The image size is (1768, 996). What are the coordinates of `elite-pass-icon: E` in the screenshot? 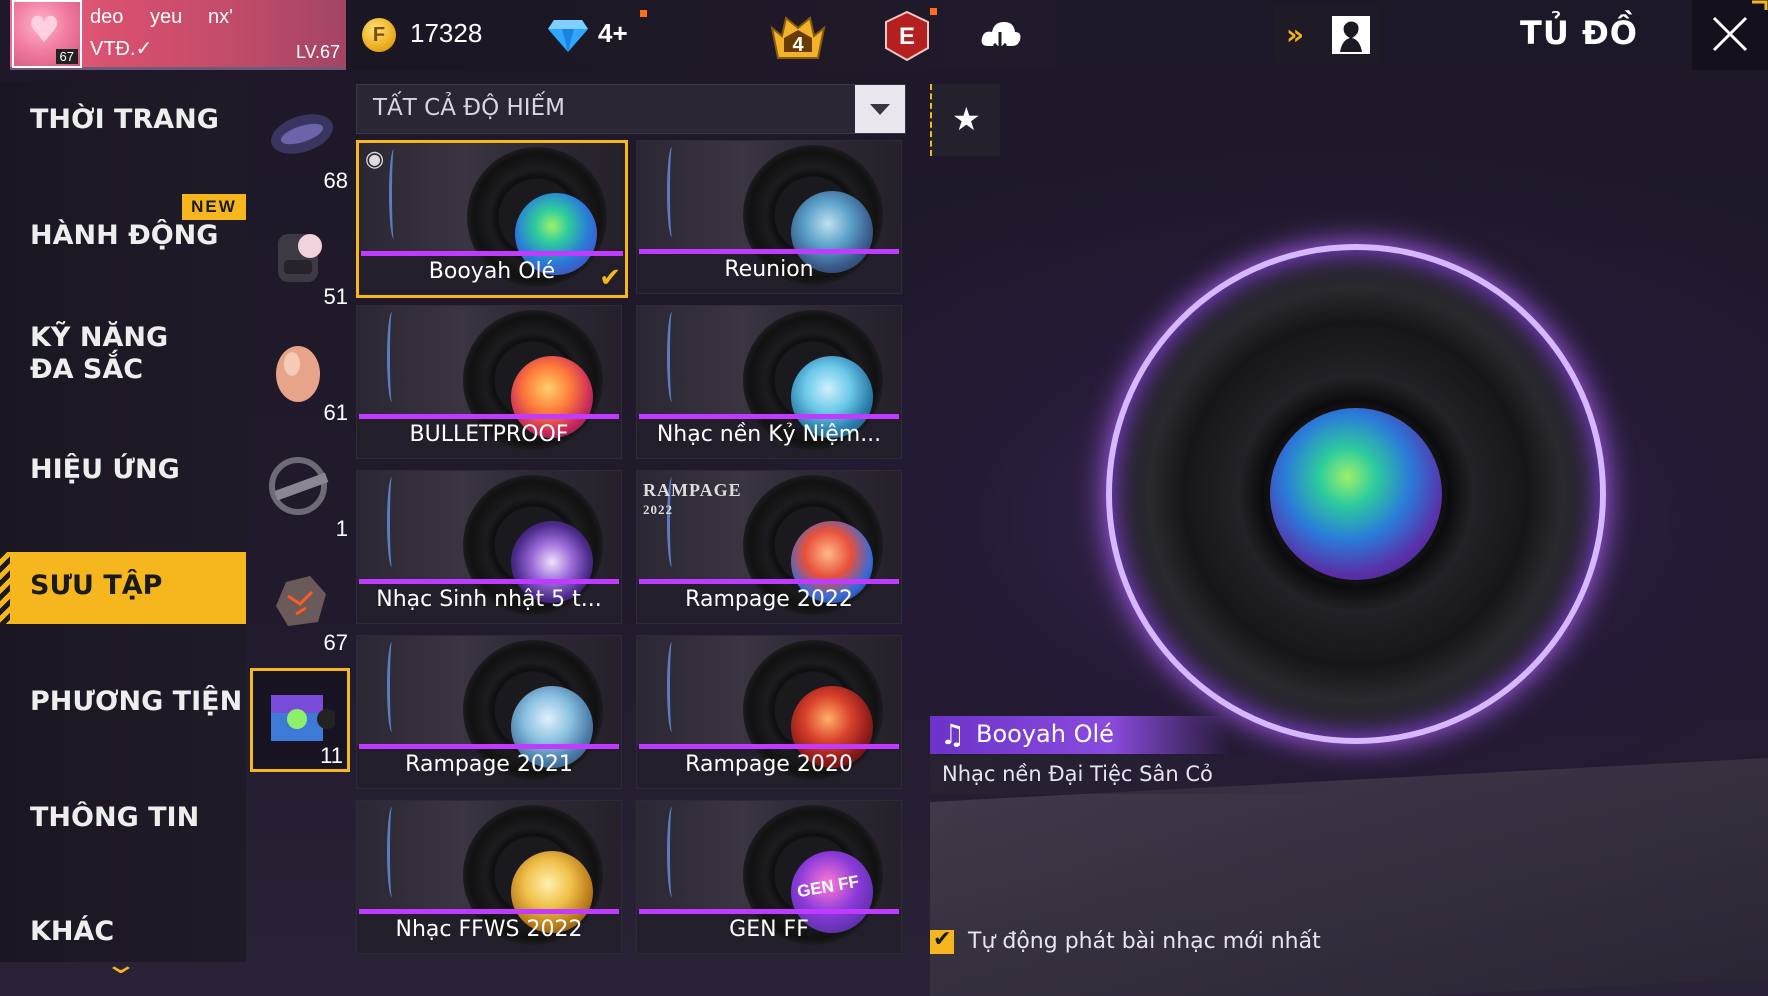 It's located at (907, 36).